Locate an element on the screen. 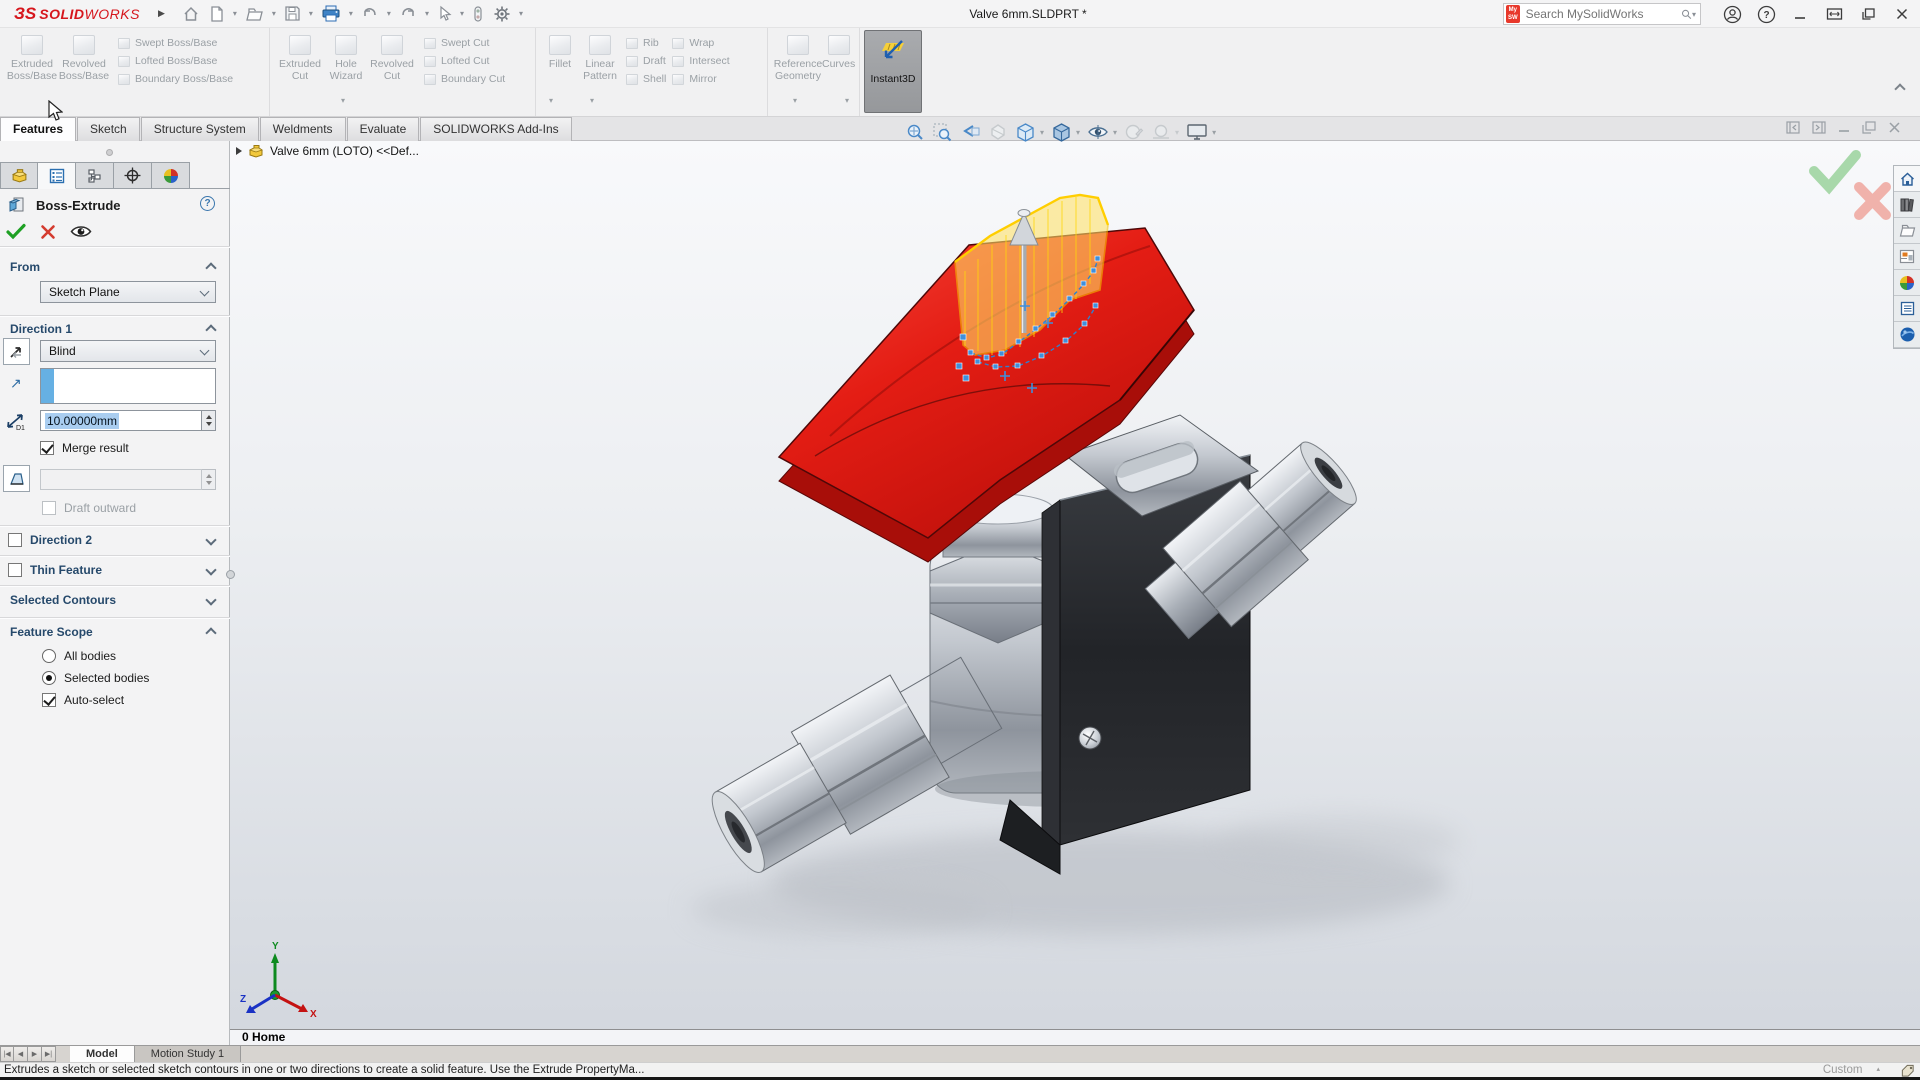  tab-feature-tree is located at coordinates (19, 175).